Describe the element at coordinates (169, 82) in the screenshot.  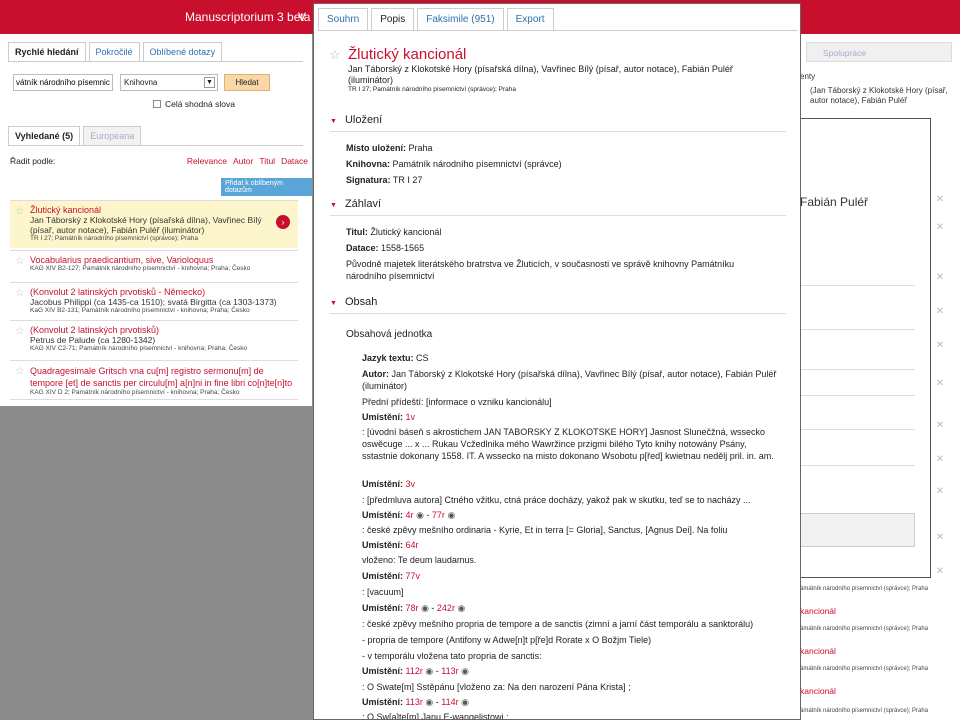
I see `library-select: Knihovna ▼` at that location.